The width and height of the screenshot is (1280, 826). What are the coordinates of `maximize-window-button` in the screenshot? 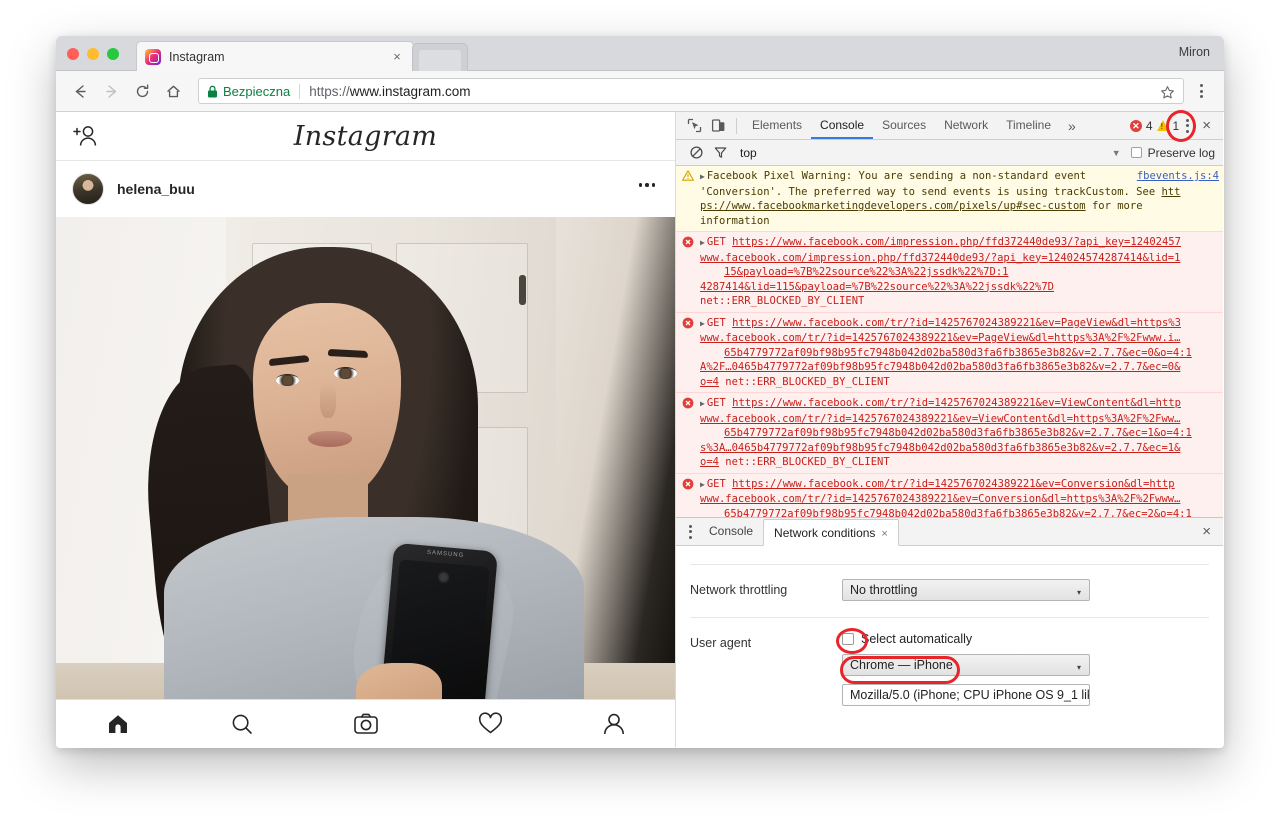 It's located at (113, 54).